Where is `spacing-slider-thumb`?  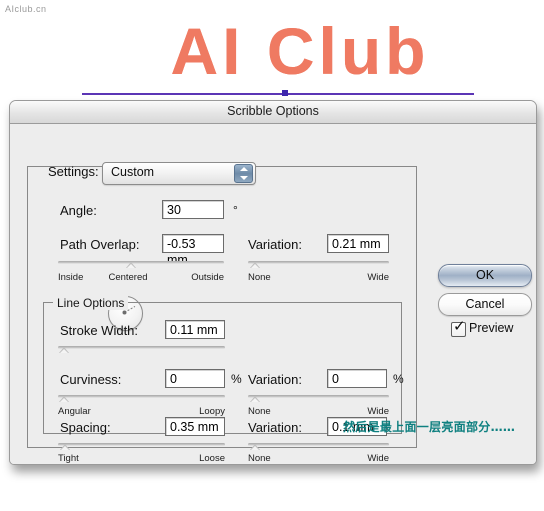
spacing-slider-thumb is located at coordinates (65, 447).